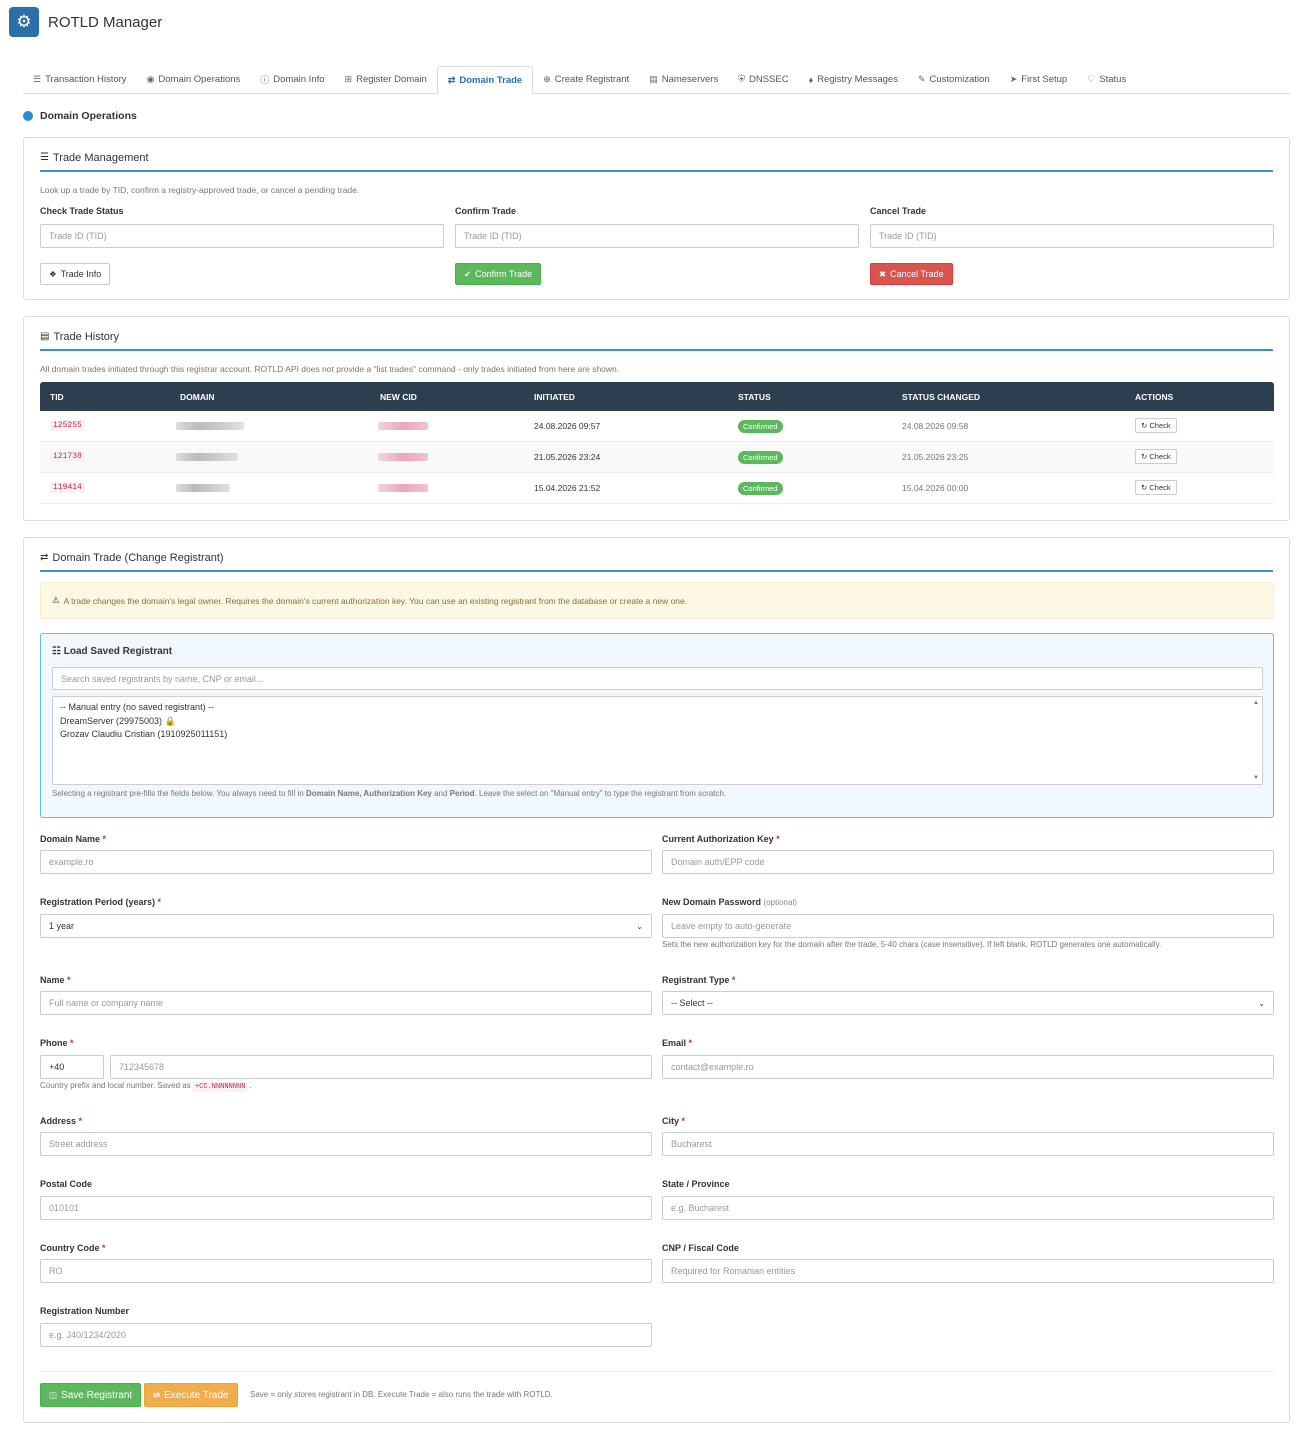 The width and height of the screenshot is (1300, 1430). What do you see at coordinates (968, 862) in the screenshot?
I see `auth-key-input` at bounding box center [968, 862].